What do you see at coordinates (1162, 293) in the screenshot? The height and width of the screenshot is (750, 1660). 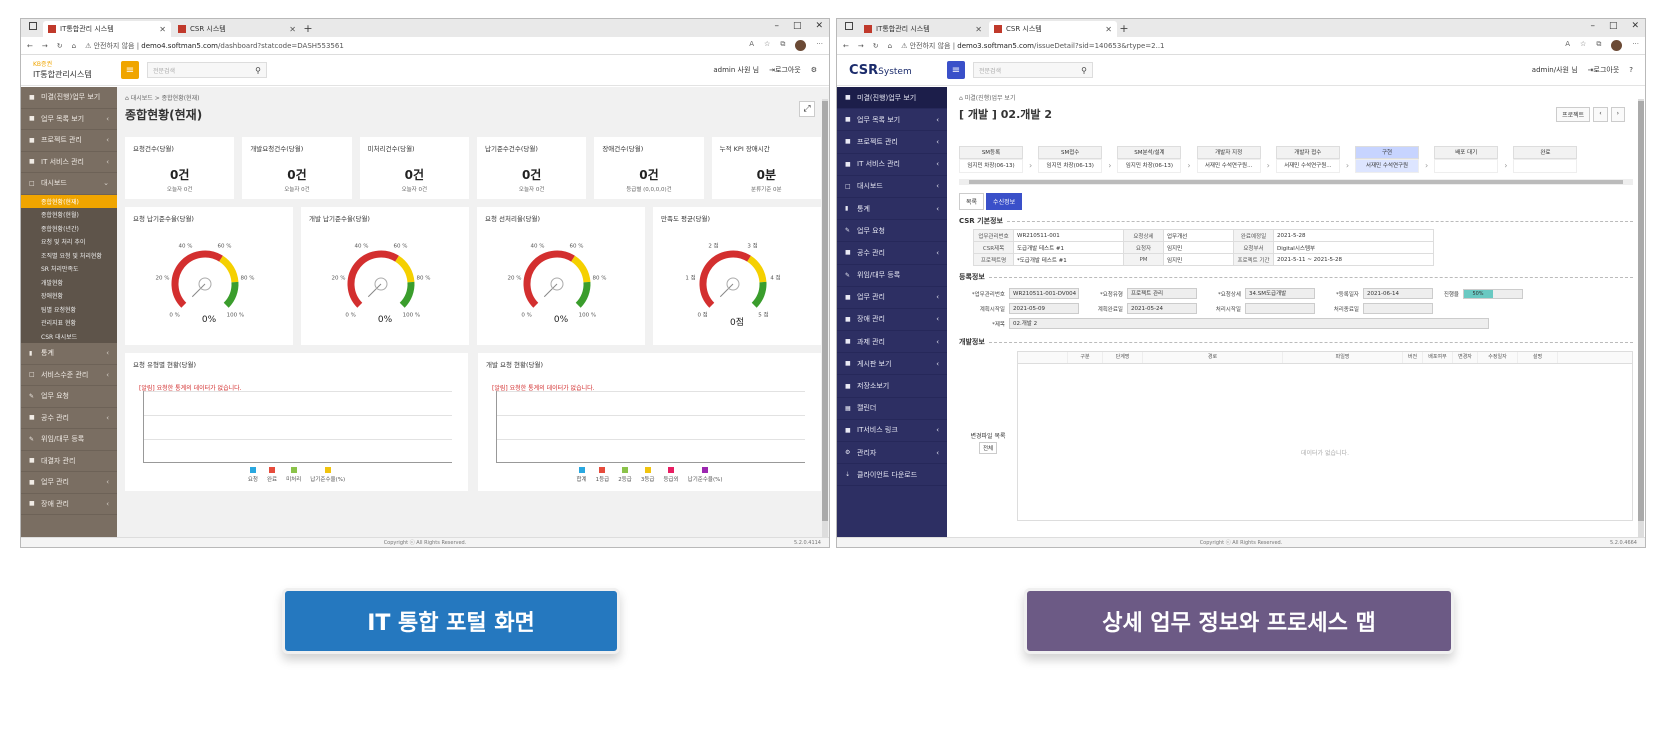 I see `req-type-field: 프로젝트 관리` at bounding box center [1162, 293].